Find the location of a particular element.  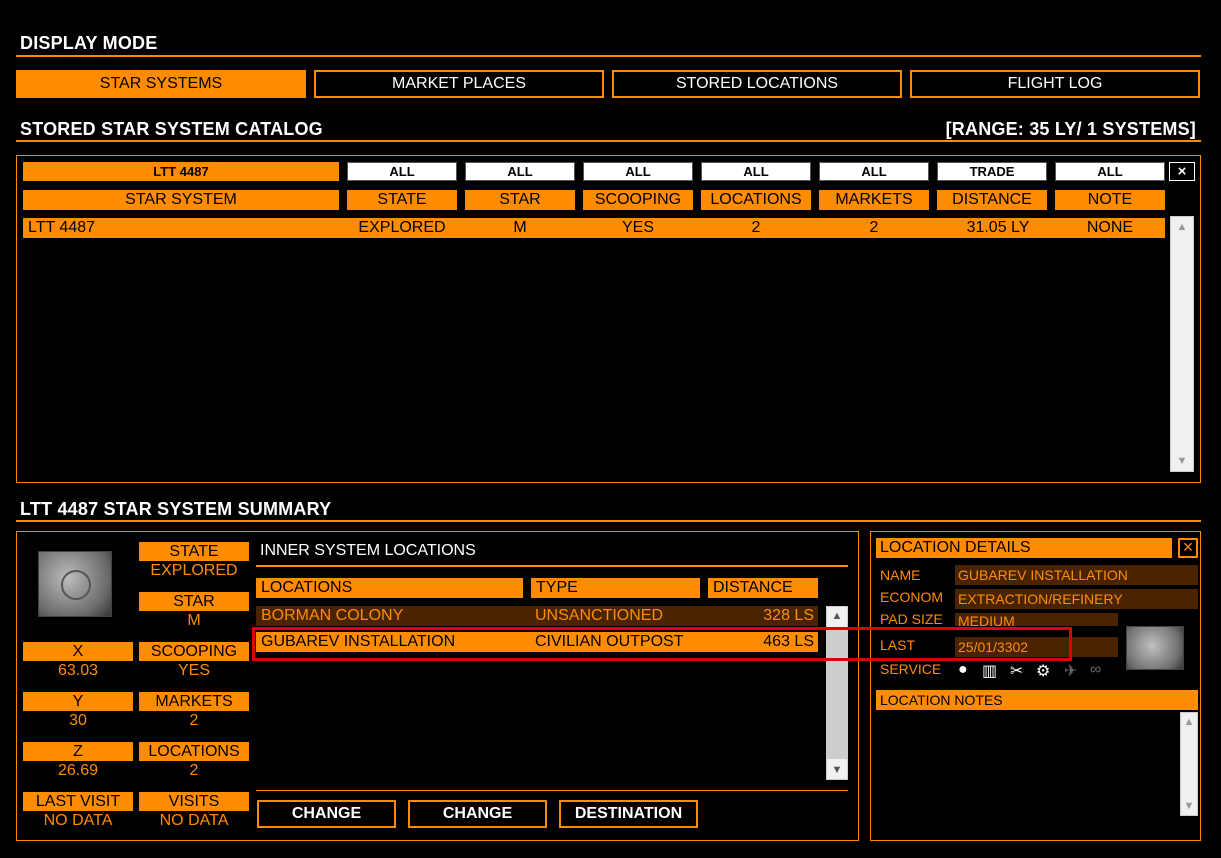

location-notes-input is located at coordinates (1027, 764).